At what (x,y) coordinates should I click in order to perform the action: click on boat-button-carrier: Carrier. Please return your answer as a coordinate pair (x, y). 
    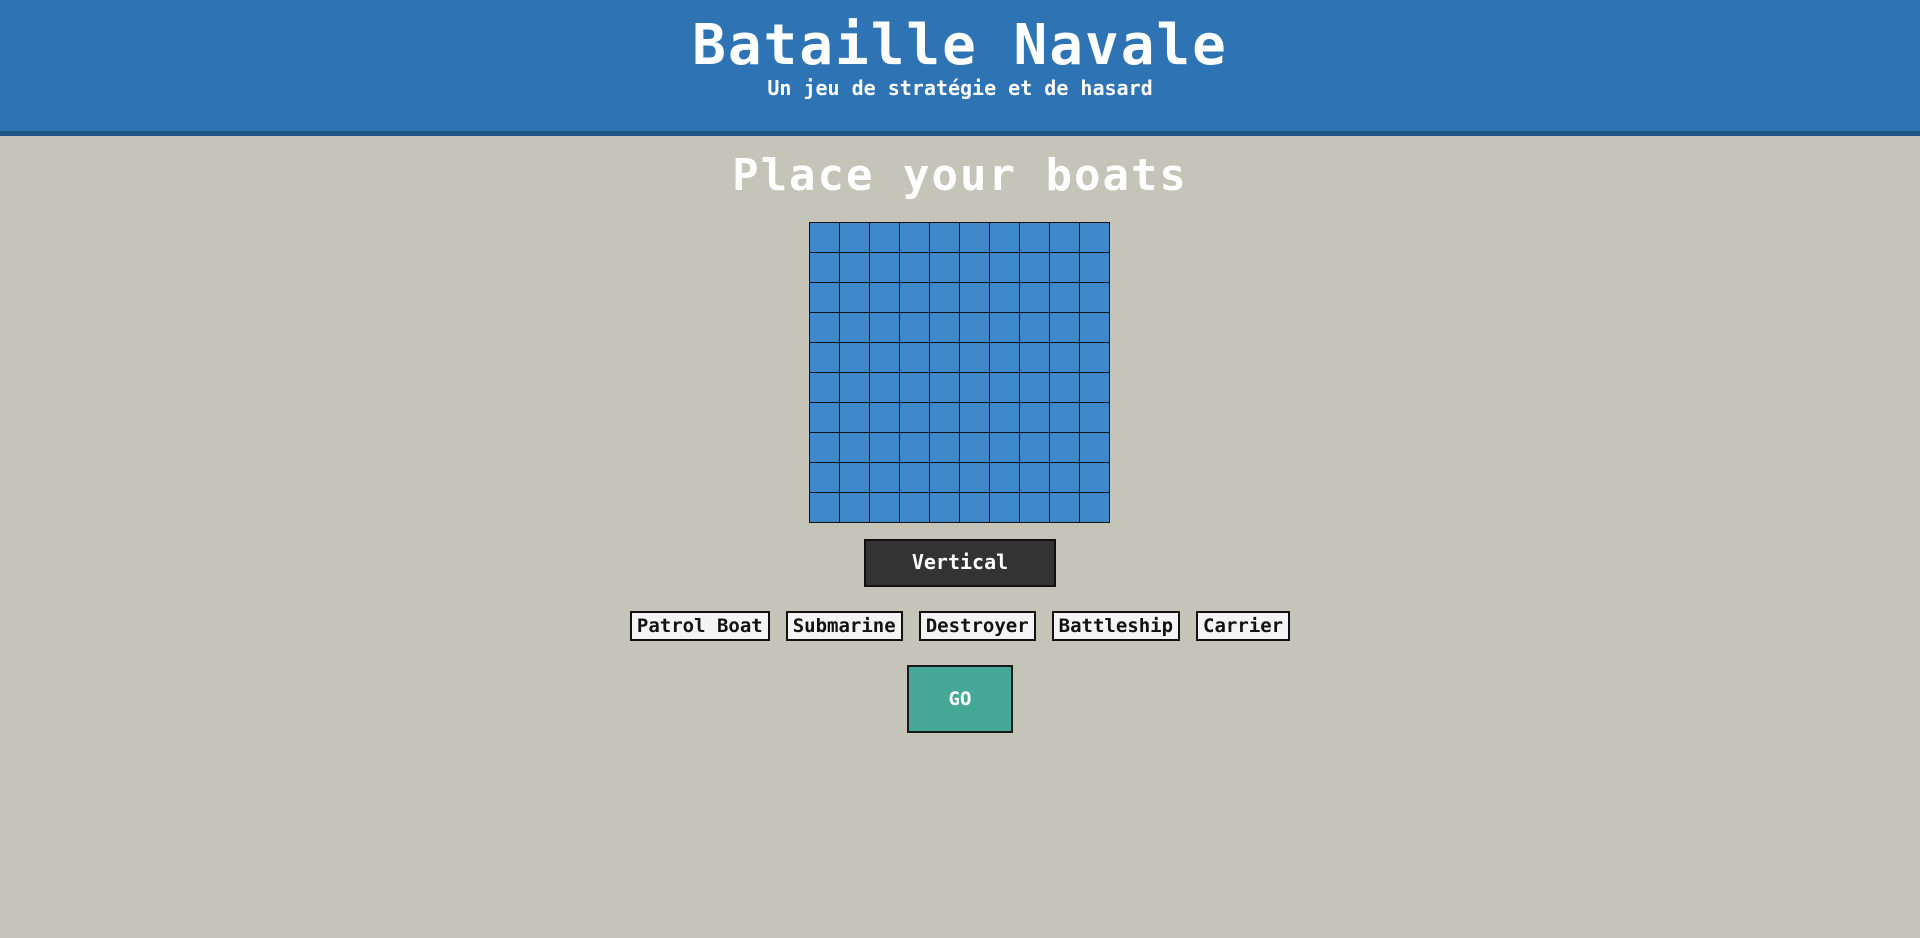
    Looking at the image, I should click on (1243, 626).